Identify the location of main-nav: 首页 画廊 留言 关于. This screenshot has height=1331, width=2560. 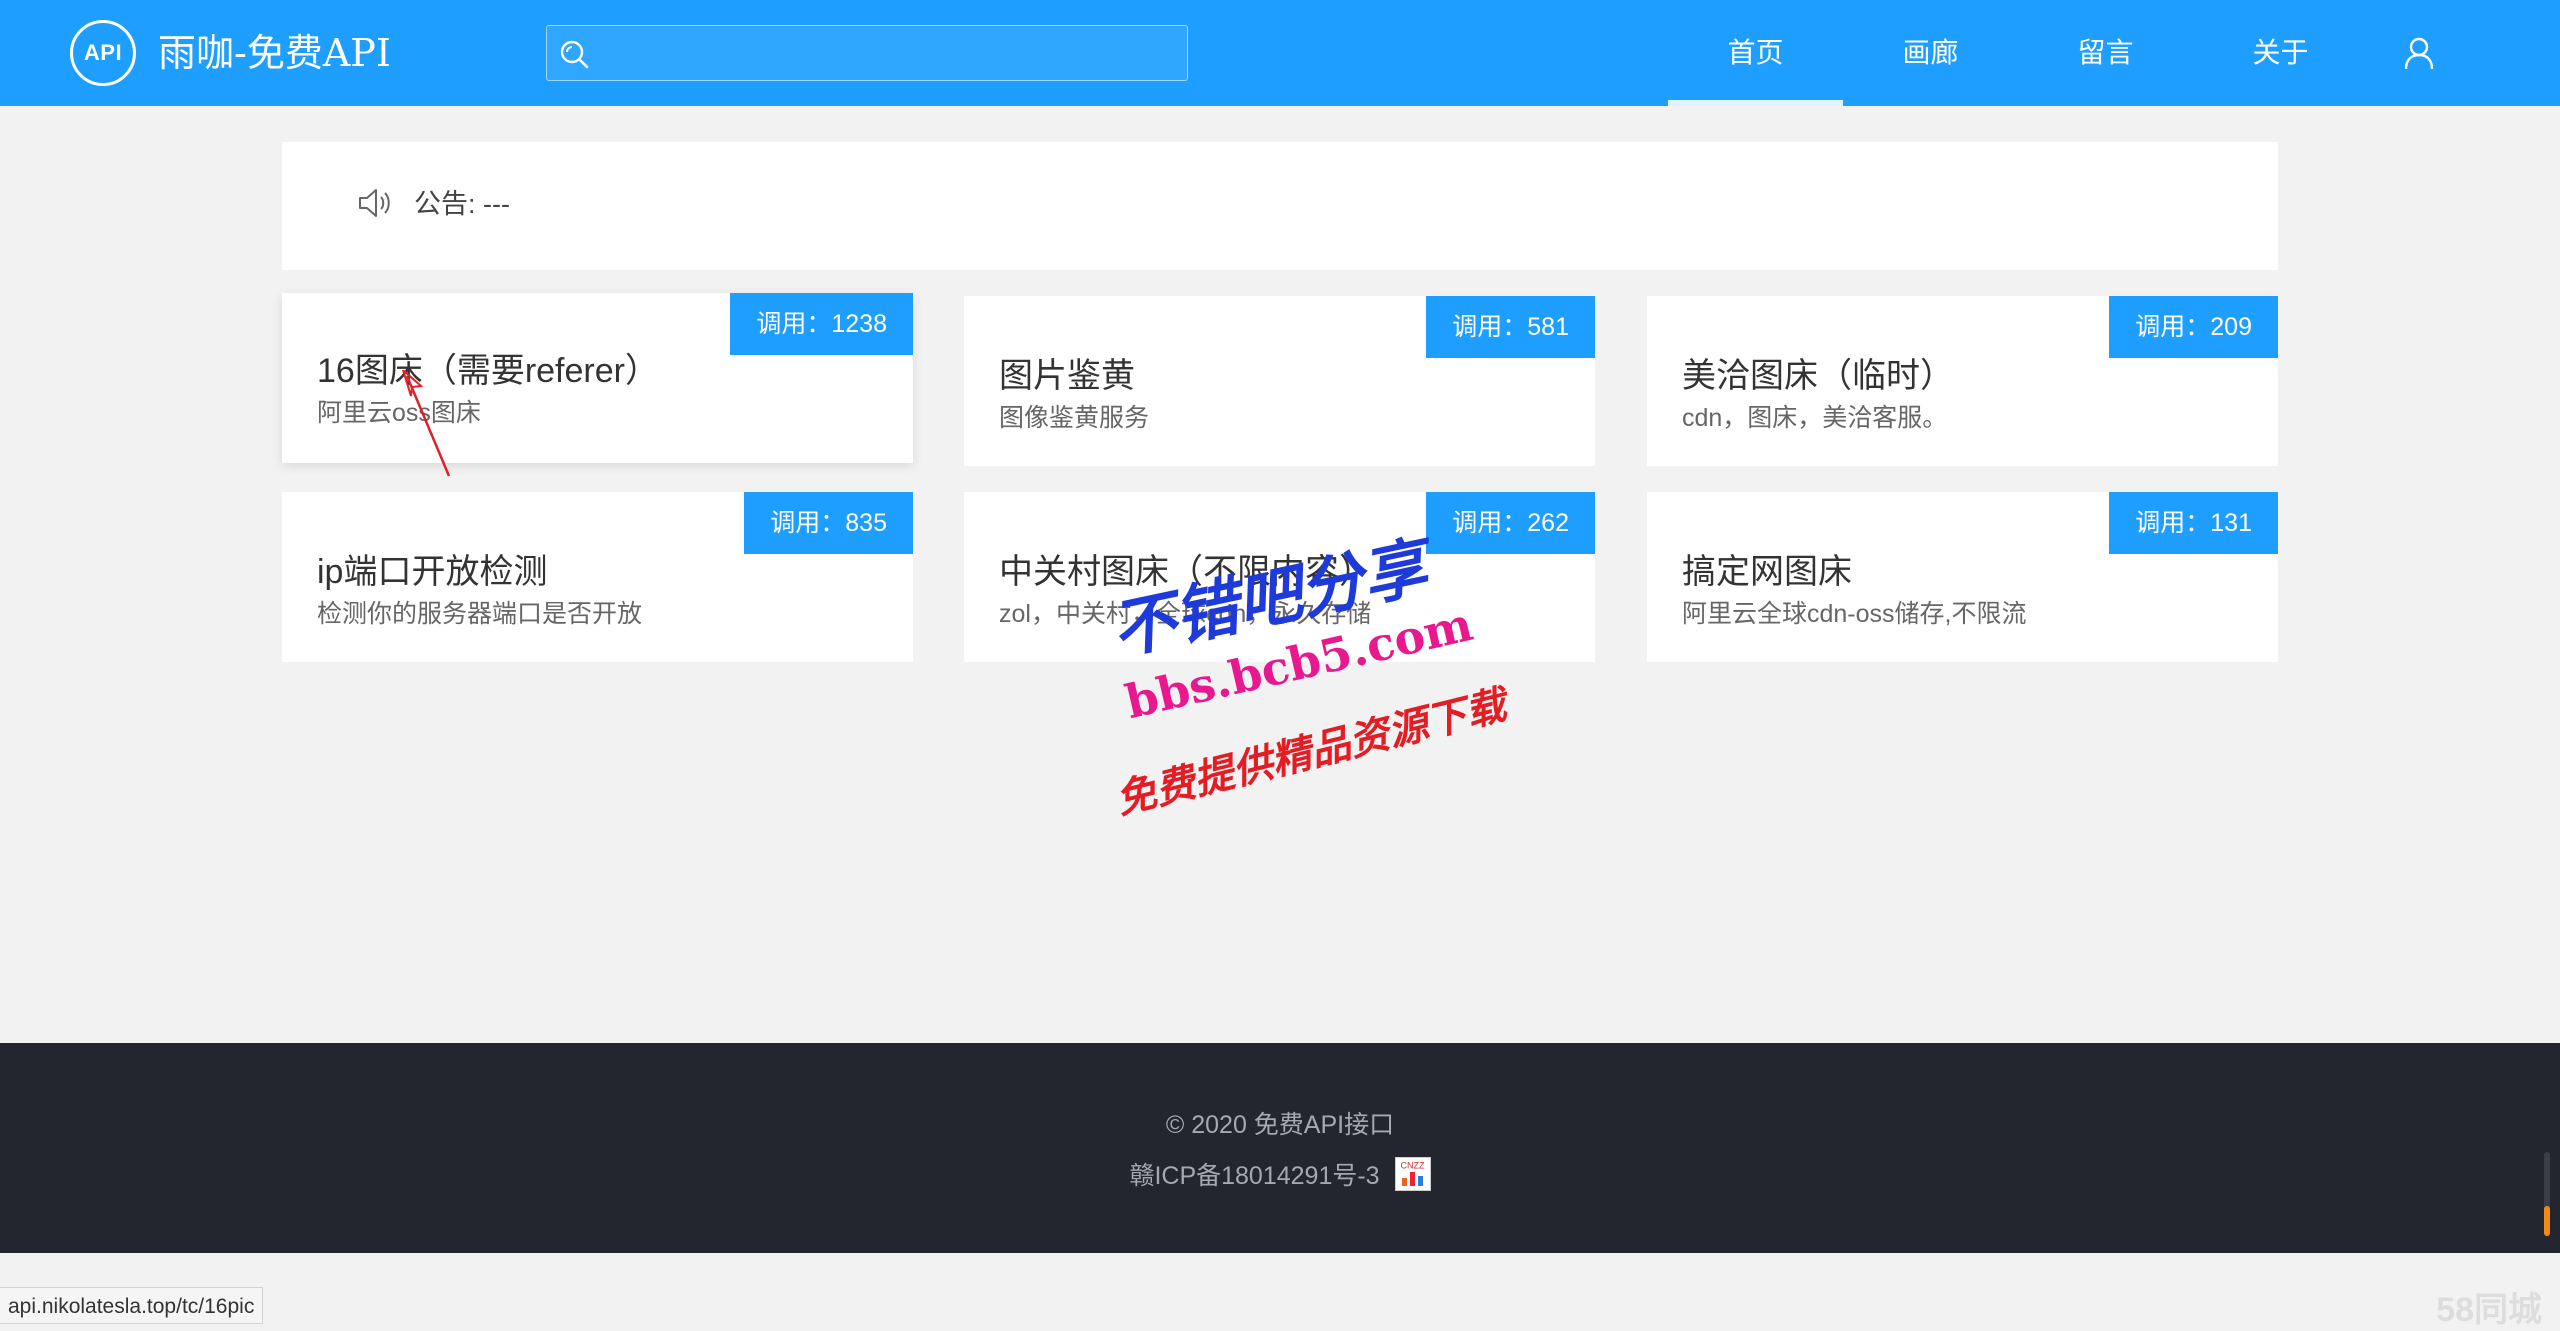
(2018, 53).